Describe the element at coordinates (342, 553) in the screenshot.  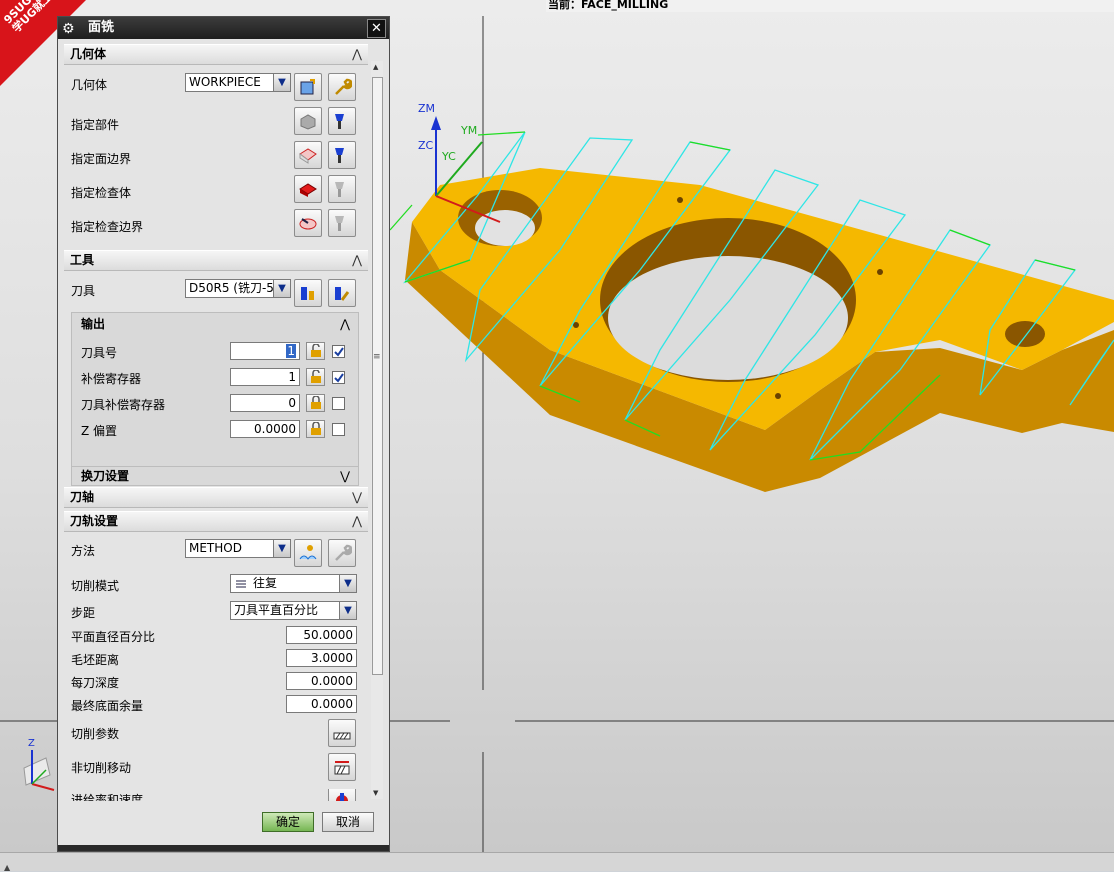
I see `edit-method-button` at that location.